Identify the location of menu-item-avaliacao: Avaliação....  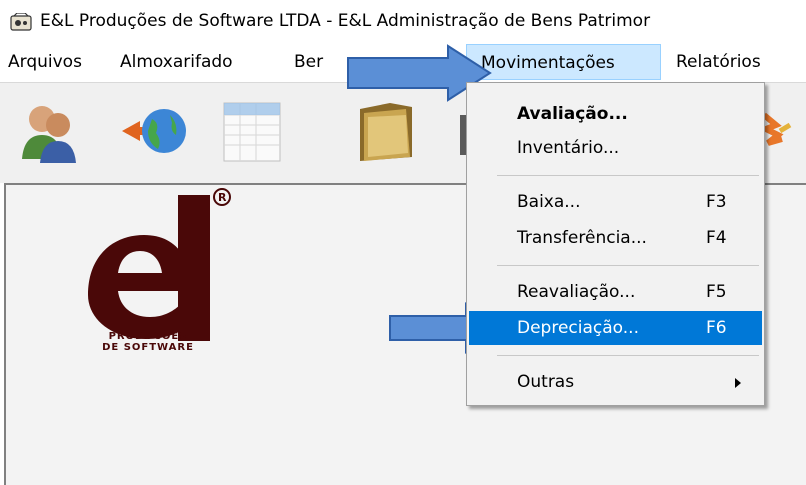
(615, 114).